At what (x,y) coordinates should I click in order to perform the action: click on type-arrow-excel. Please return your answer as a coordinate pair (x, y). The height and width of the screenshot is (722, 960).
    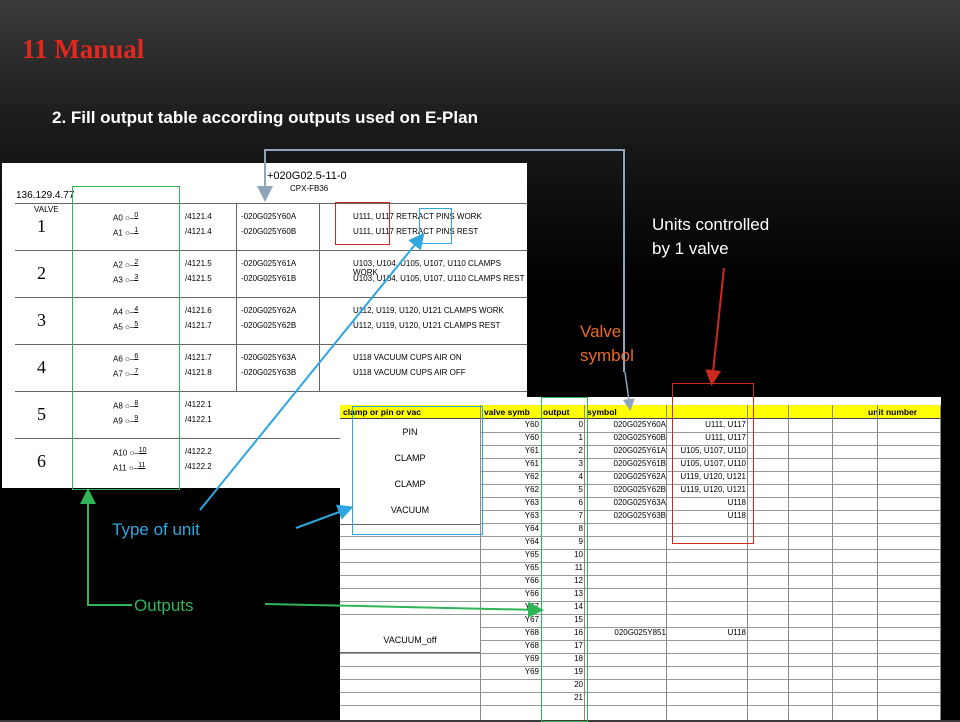
    Looking at the image, I should click on (324, 516).